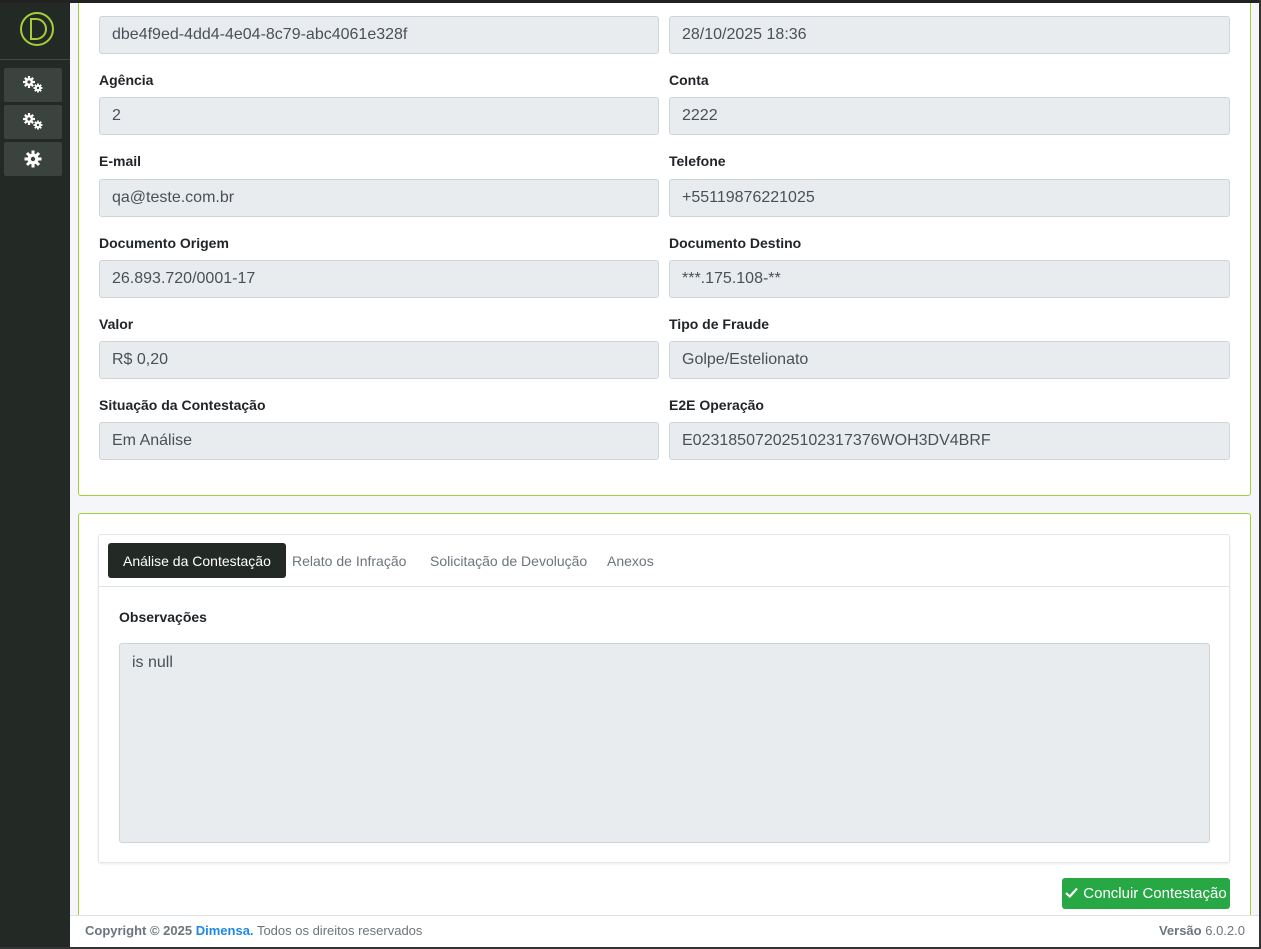 The width and height of the screenshot is (1261, 949). Describe the element at coordinates (630, 1) in the screenshot. I see `window-top-border` at that location.